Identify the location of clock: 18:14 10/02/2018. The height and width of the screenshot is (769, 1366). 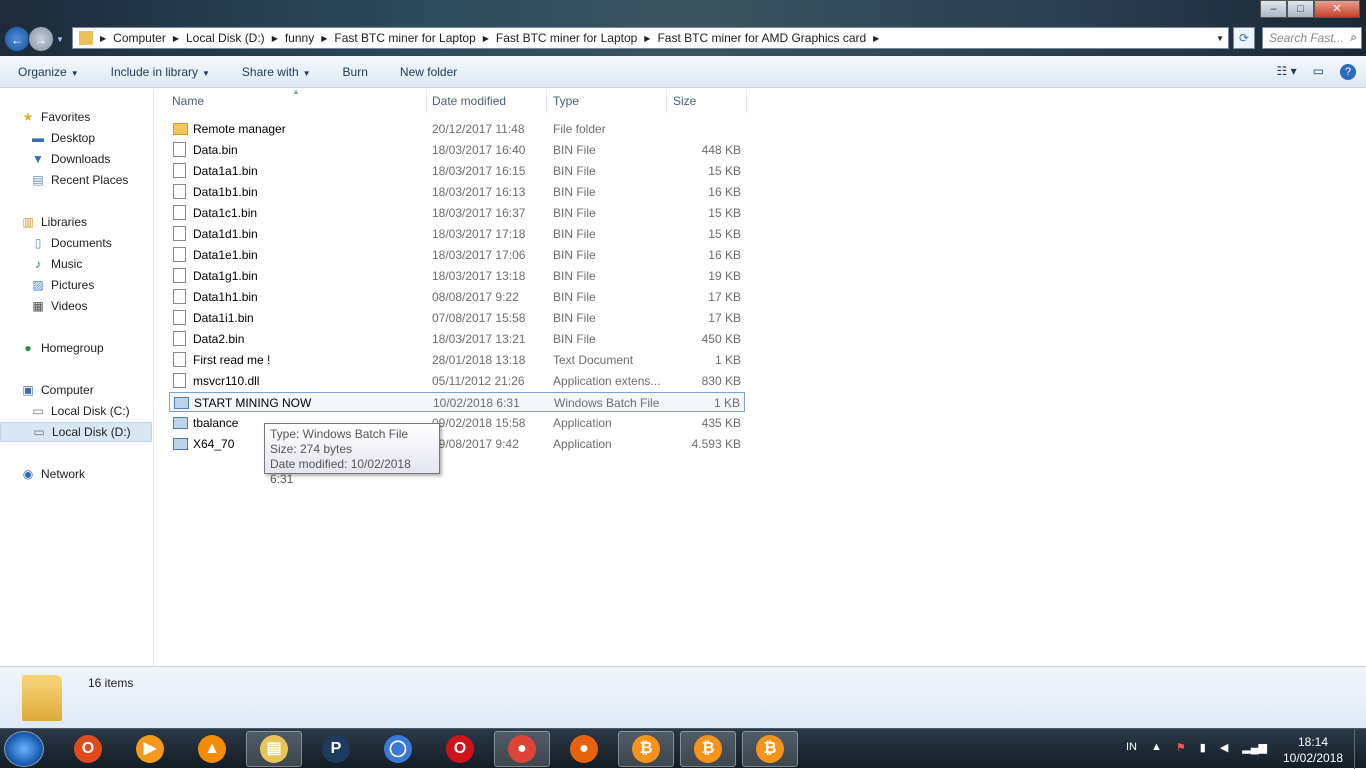
(1313, 750).